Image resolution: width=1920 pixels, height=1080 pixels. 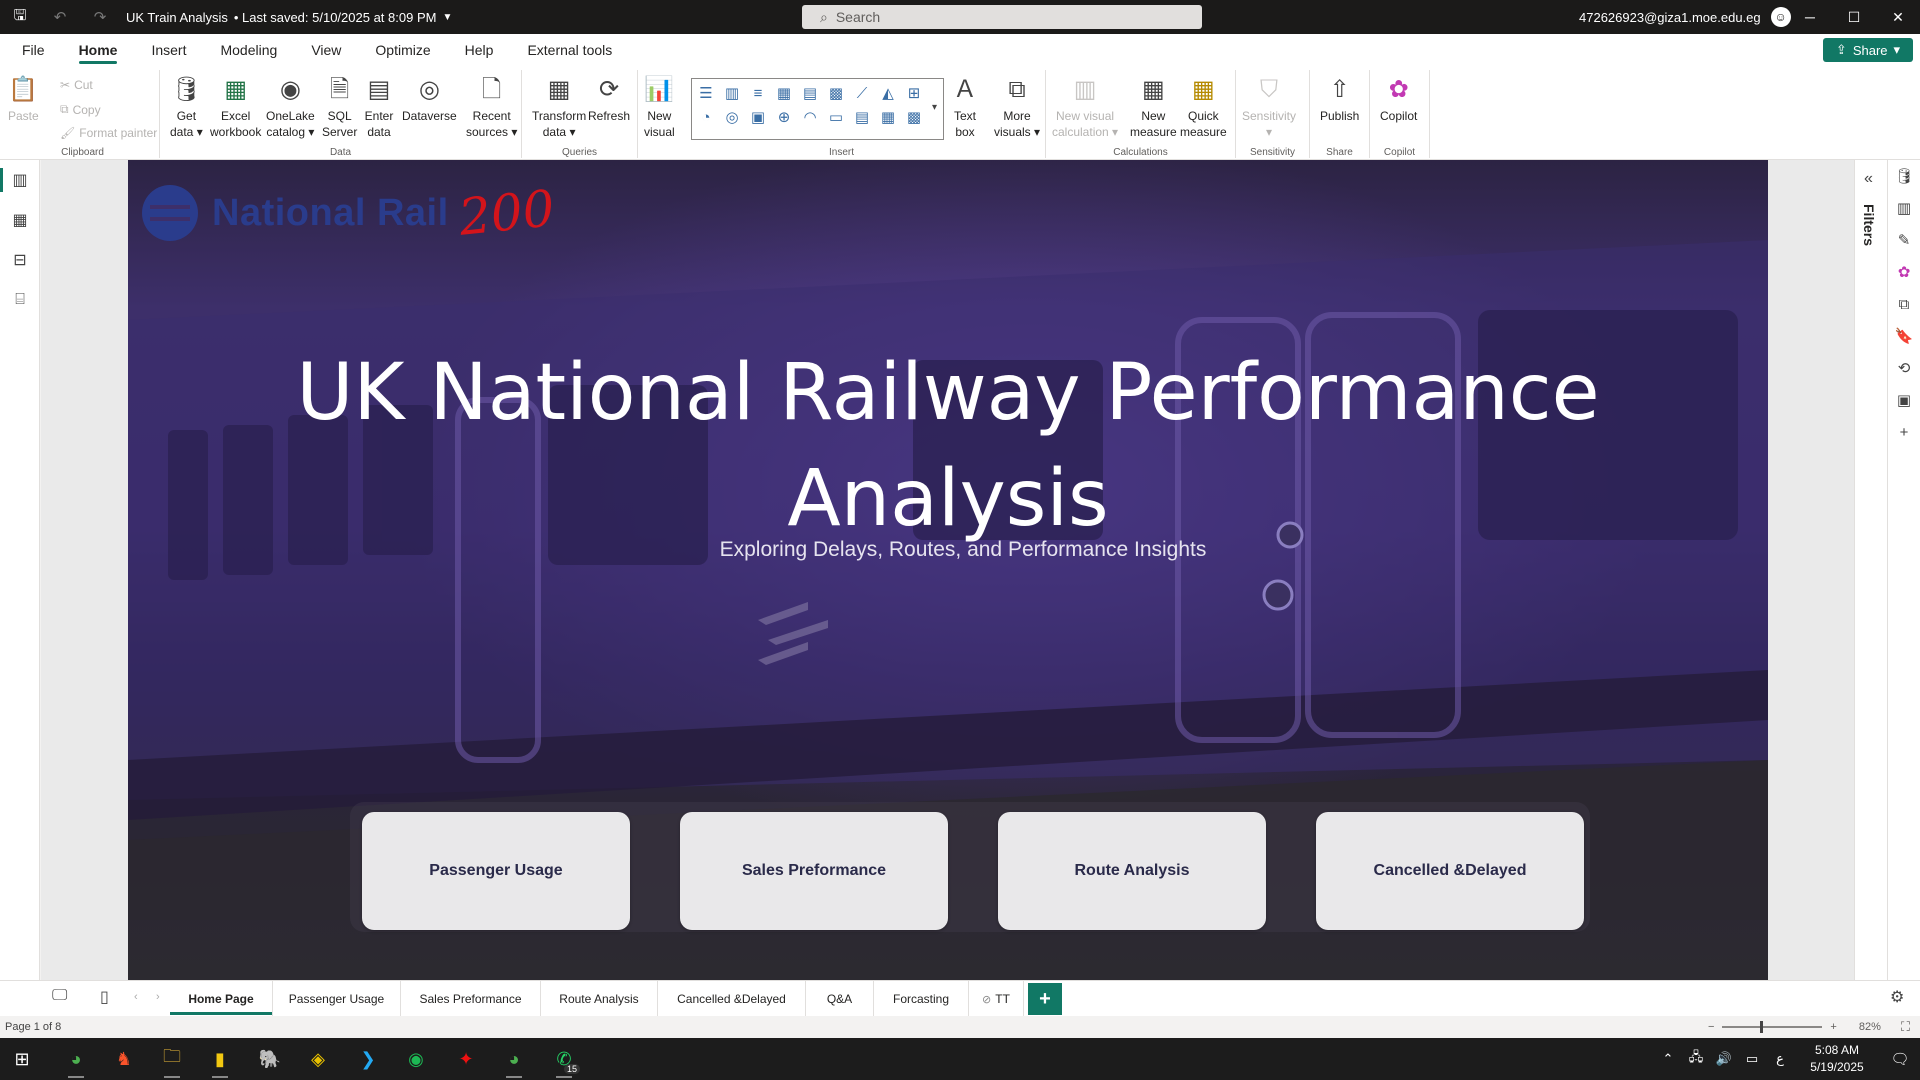 What do you see at coordinates (337, 999) in the screenshot?
I see `page-tab-passenger-usage: Passenger Usage` at bounding box center [337, 999].